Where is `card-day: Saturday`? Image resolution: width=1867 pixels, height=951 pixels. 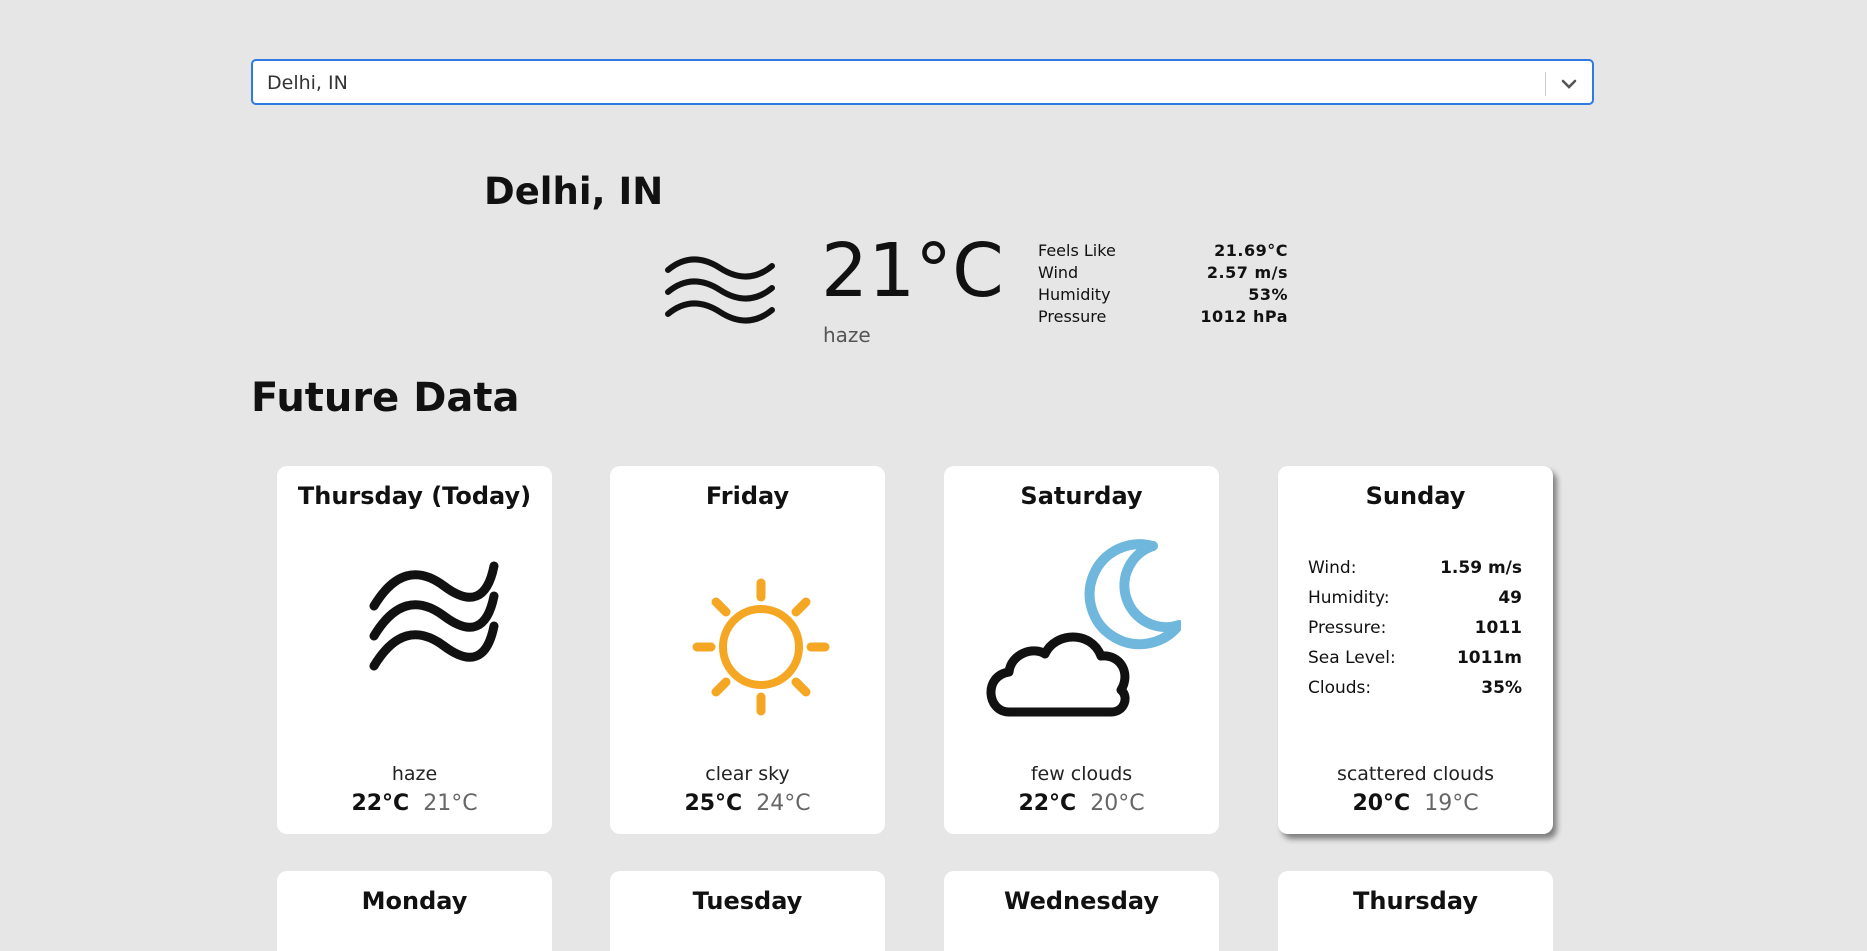 card-day: Saturday is located at coordinates (1081, 496).